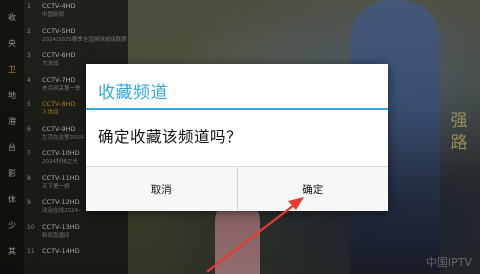  I want to click on dialog-message: 确定收藏该频道吗？, so click(170, 137).